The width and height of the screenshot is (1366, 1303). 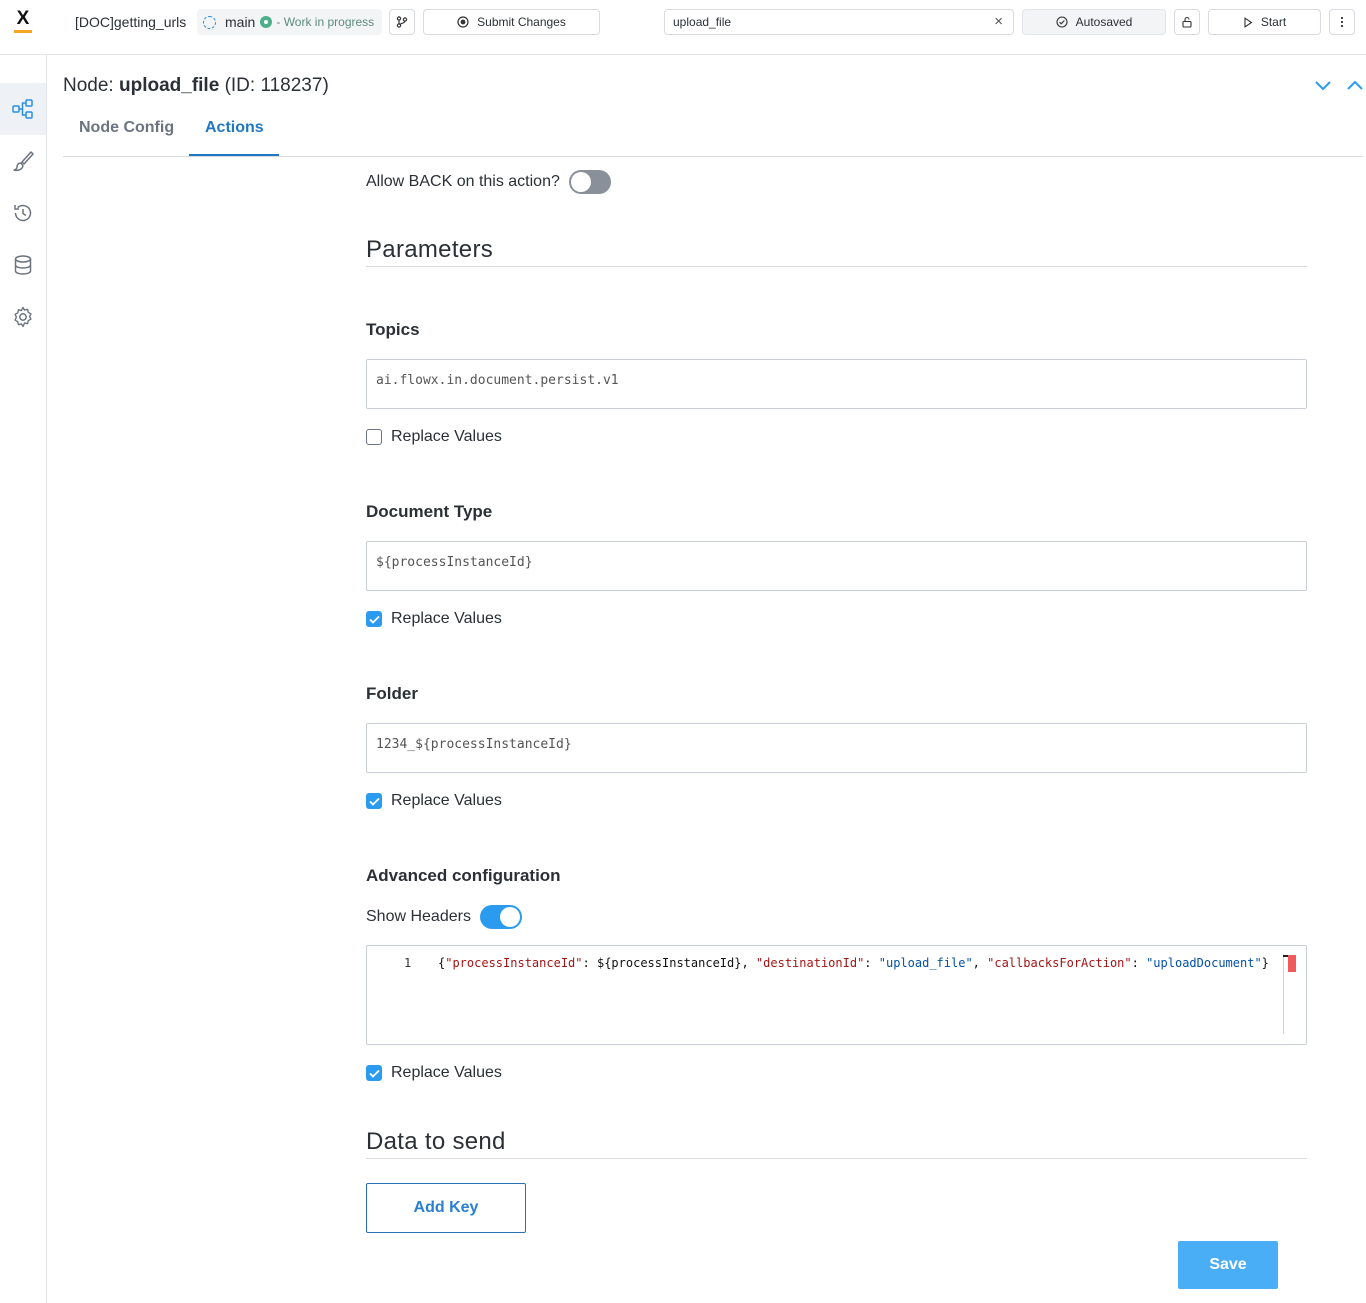 What do you see at coordinates (1292, 963) in the screenshot?
I see `editor-error-marker` at bounding box center [1292, 963].